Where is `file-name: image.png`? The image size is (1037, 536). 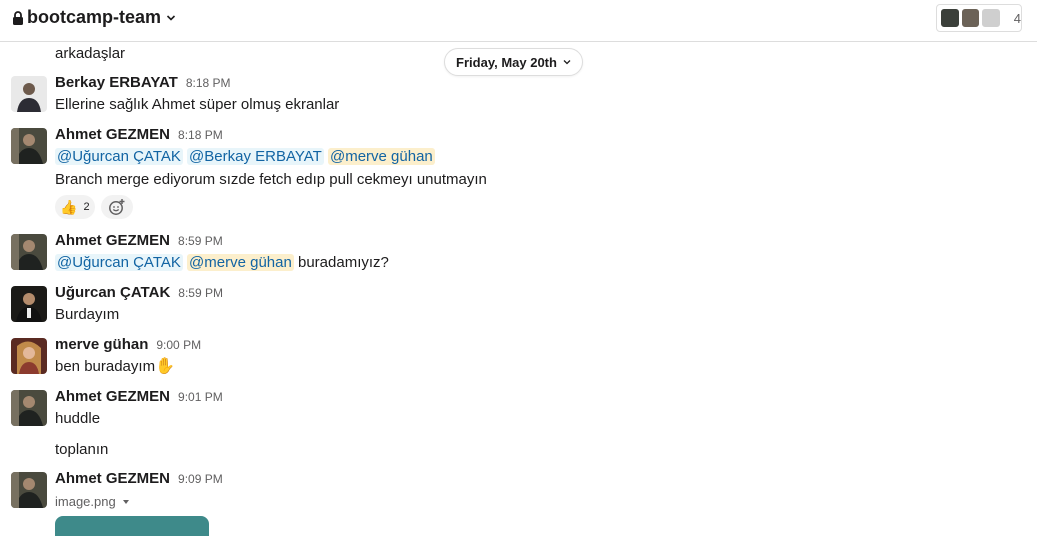 file-name: image.png is located at coordinates (85, 501).